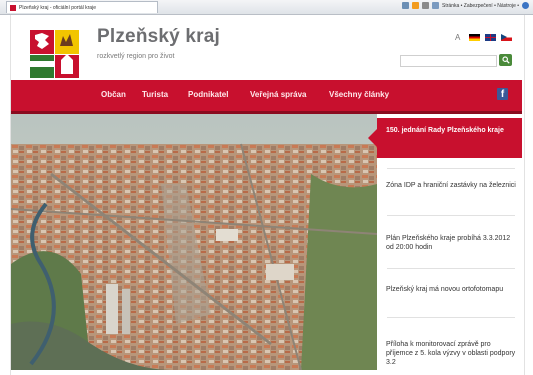 The image size is (533, 375). What do you see at coordinates (451, 130) in the screenshot?
I see `news-item: 150. jednání Rady Plzeňského kraje` at bounding box center [451, 130].